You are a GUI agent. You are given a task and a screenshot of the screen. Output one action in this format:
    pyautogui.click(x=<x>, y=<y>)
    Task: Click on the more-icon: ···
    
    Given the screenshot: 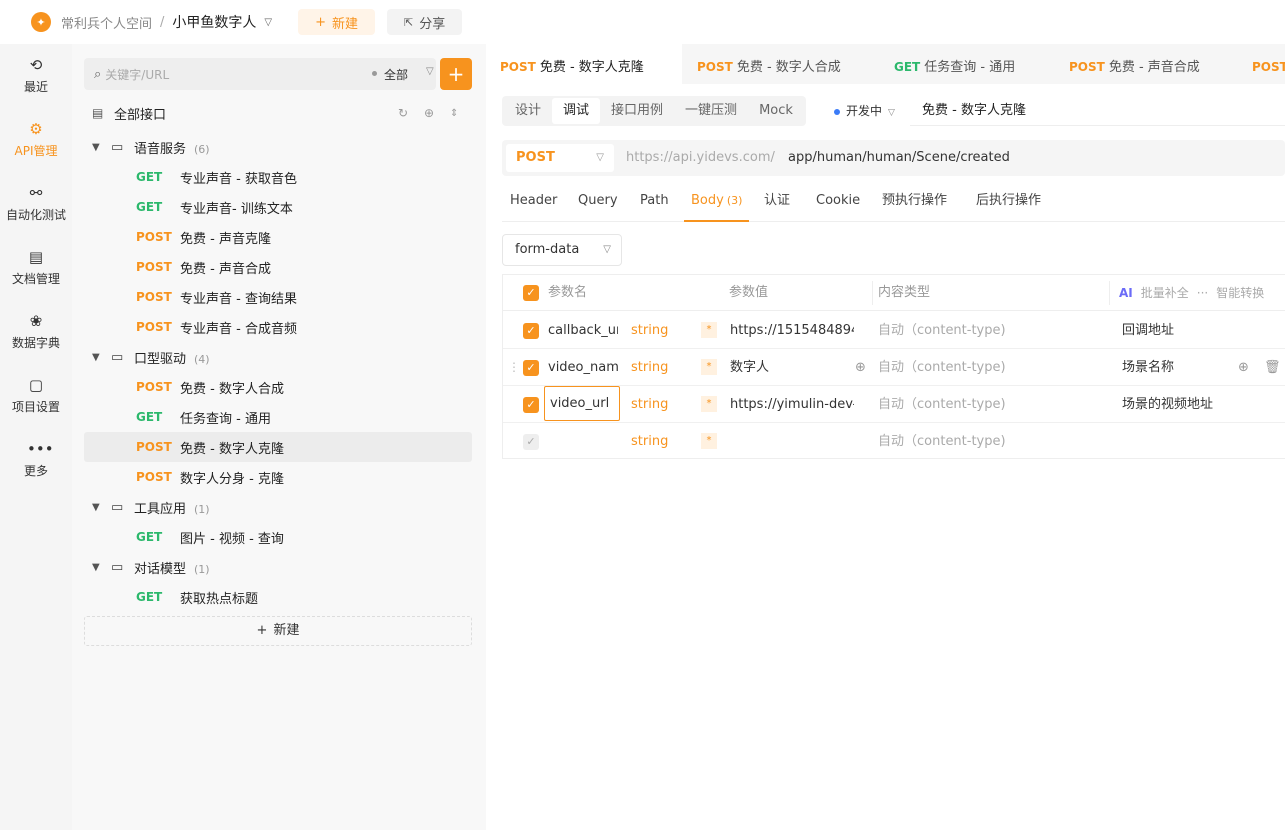 What is the action you would take?
    pyautogui.click(x=1202, y=293)
    